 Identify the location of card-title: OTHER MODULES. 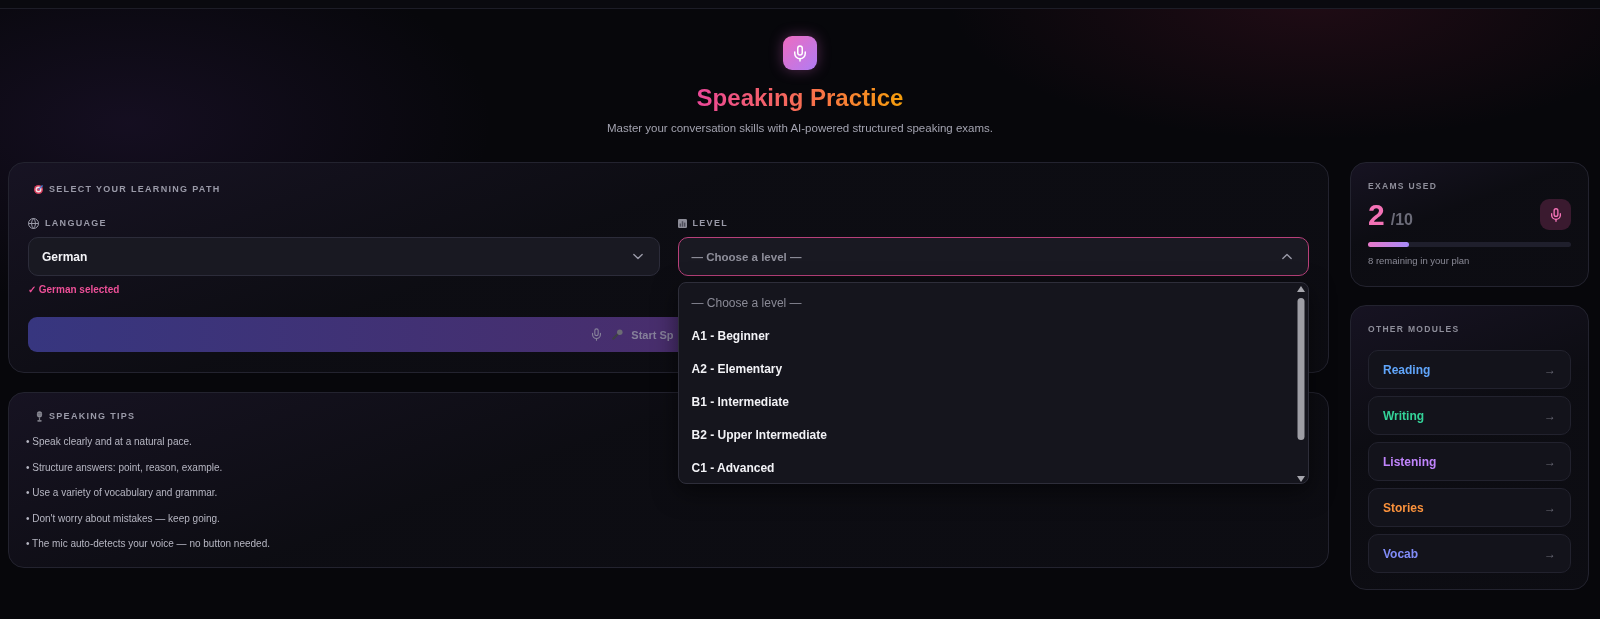
(1414, 329).